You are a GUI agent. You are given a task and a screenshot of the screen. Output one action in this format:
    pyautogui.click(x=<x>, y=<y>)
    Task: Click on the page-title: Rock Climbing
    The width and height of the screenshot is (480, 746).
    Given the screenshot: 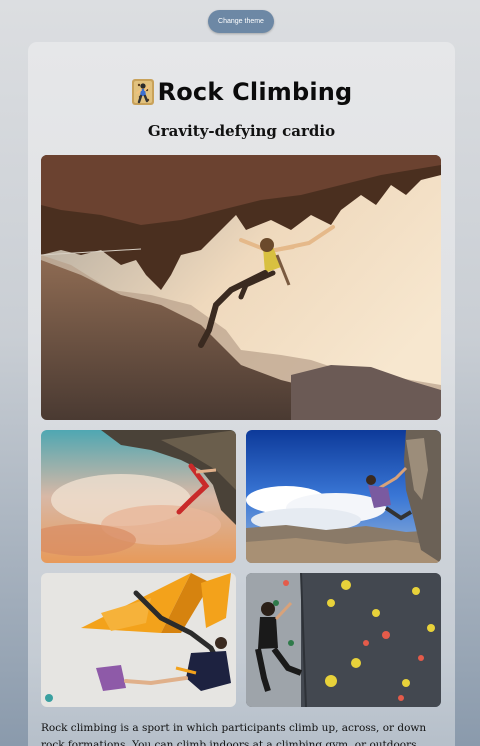 What is the action you would take?
    pyautogui.click(x=255, y=92)
    